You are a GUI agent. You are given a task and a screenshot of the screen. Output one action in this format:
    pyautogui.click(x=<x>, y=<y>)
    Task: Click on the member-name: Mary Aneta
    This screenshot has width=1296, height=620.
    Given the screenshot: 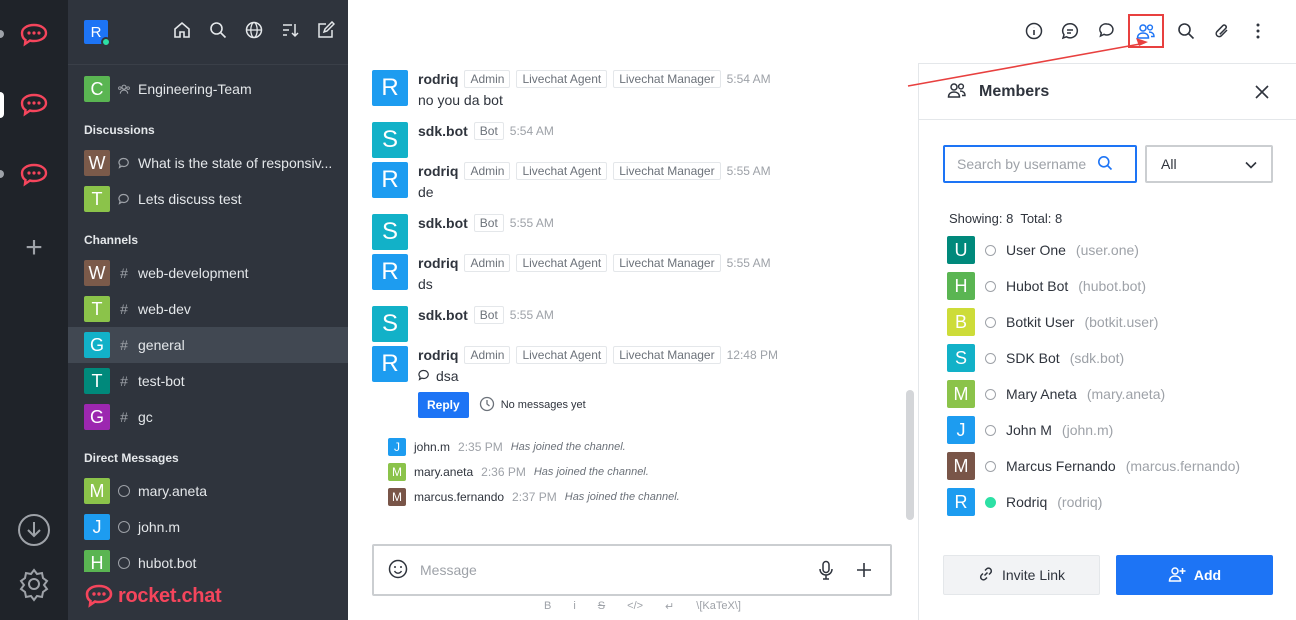 What is the action you would take?
    pyautogui.click(x=1041, y=394)
    